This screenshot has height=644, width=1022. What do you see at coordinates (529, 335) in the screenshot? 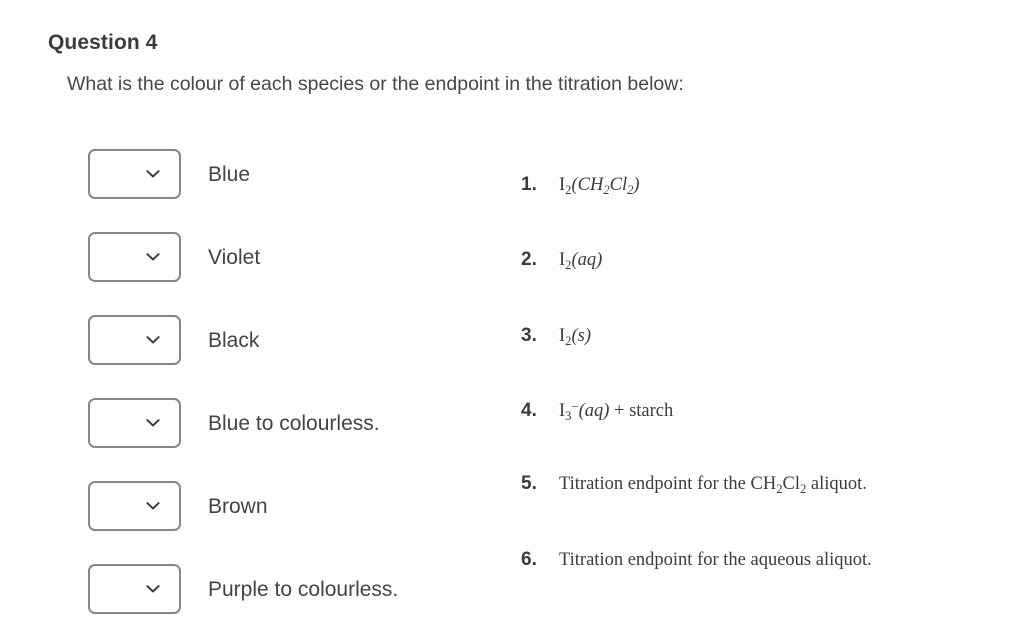
I see `species-item-number-3: 3.` at bounding box center [529, 335].